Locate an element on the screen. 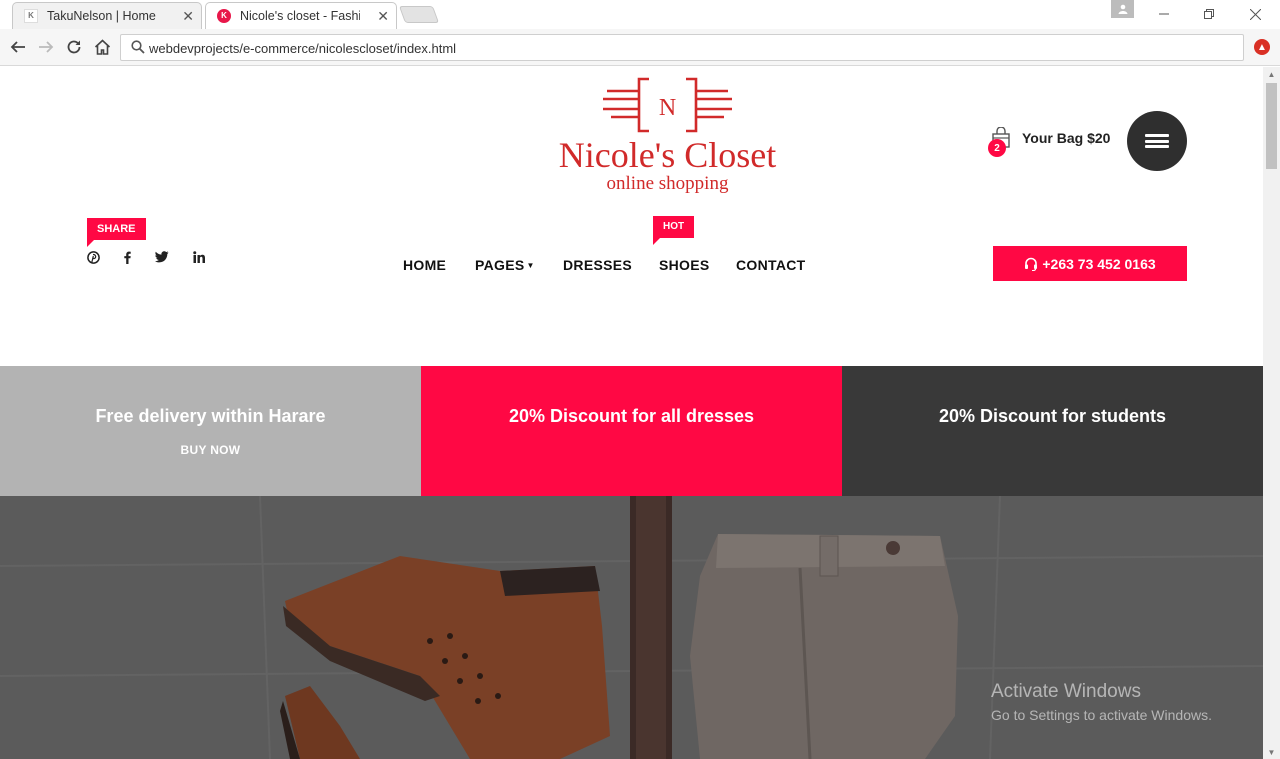  nav-item-label: PAGES is located at coordinates (500, 265).